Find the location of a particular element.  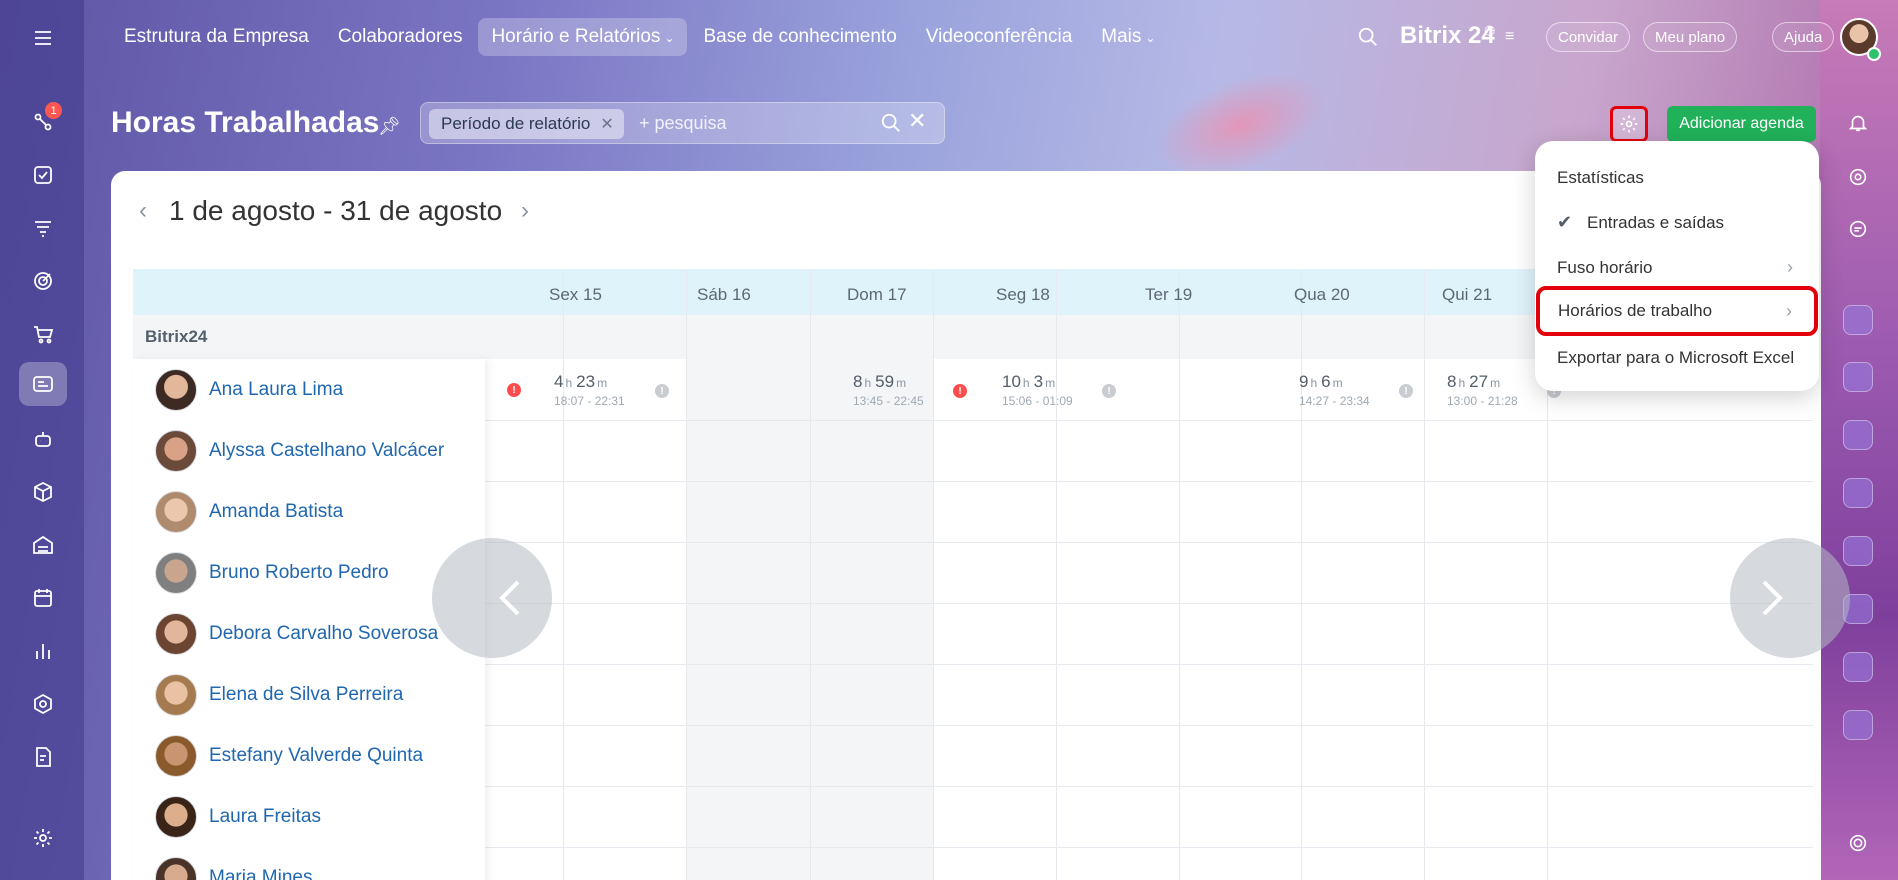

time-range: 13:00 - 21:28 is located at coordinates (1482, 401).